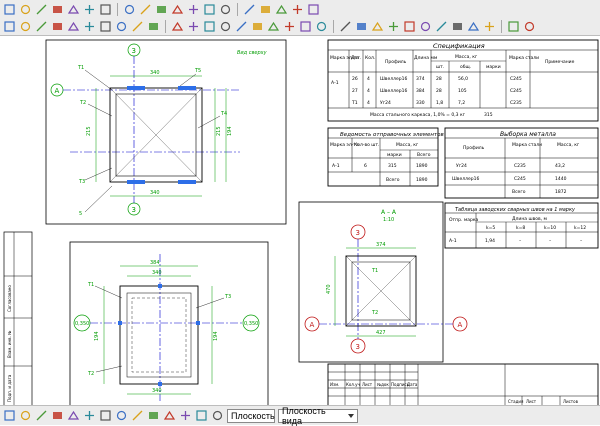  Describe the element at coordinates (420, 103) in the screenshot. I see `spec-cell: 330` at that location.